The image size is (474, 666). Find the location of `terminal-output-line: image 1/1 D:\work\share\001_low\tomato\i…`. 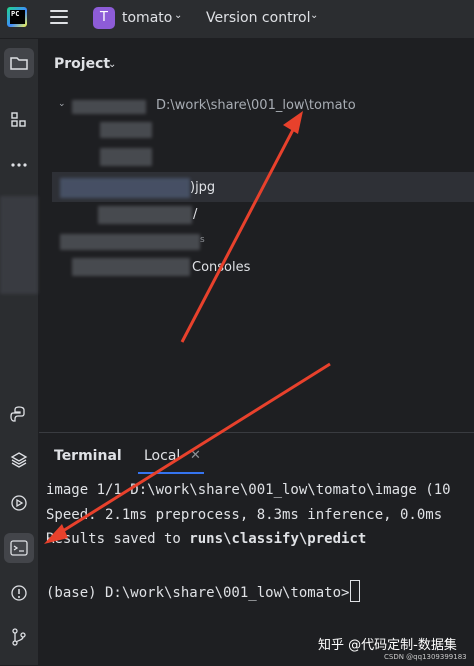

terminal-output-line: image 1/1 D:\work\share\001_low\tomato\i… is located at coordinates (248, 490).